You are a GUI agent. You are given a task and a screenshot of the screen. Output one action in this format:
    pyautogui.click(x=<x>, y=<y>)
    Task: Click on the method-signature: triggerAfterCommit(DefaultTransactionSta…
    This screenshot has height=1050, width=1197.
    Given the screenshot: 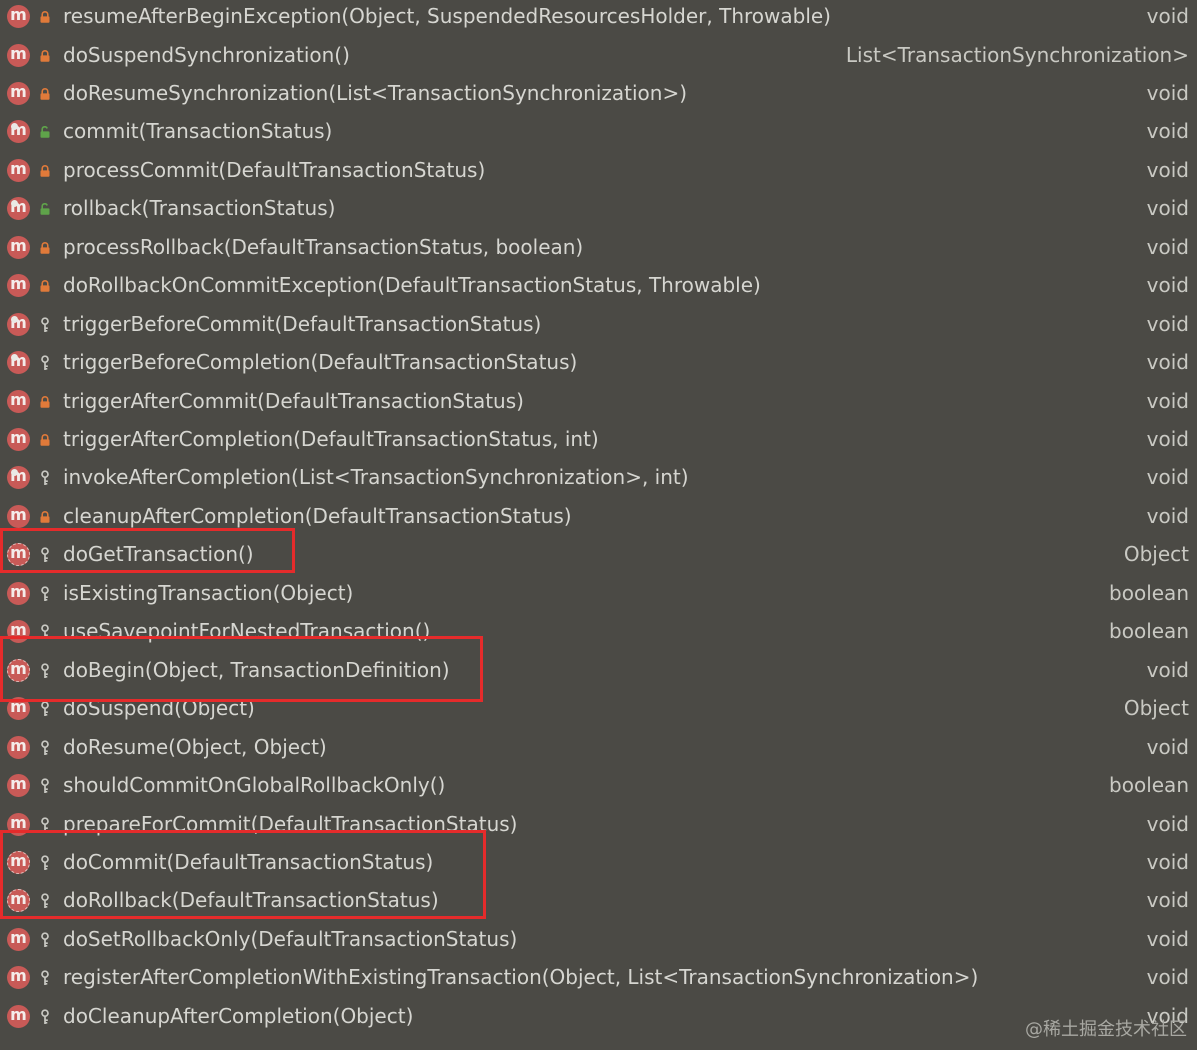 What is the action you would take?
    pyautogui.click(x=293, y=400)
    